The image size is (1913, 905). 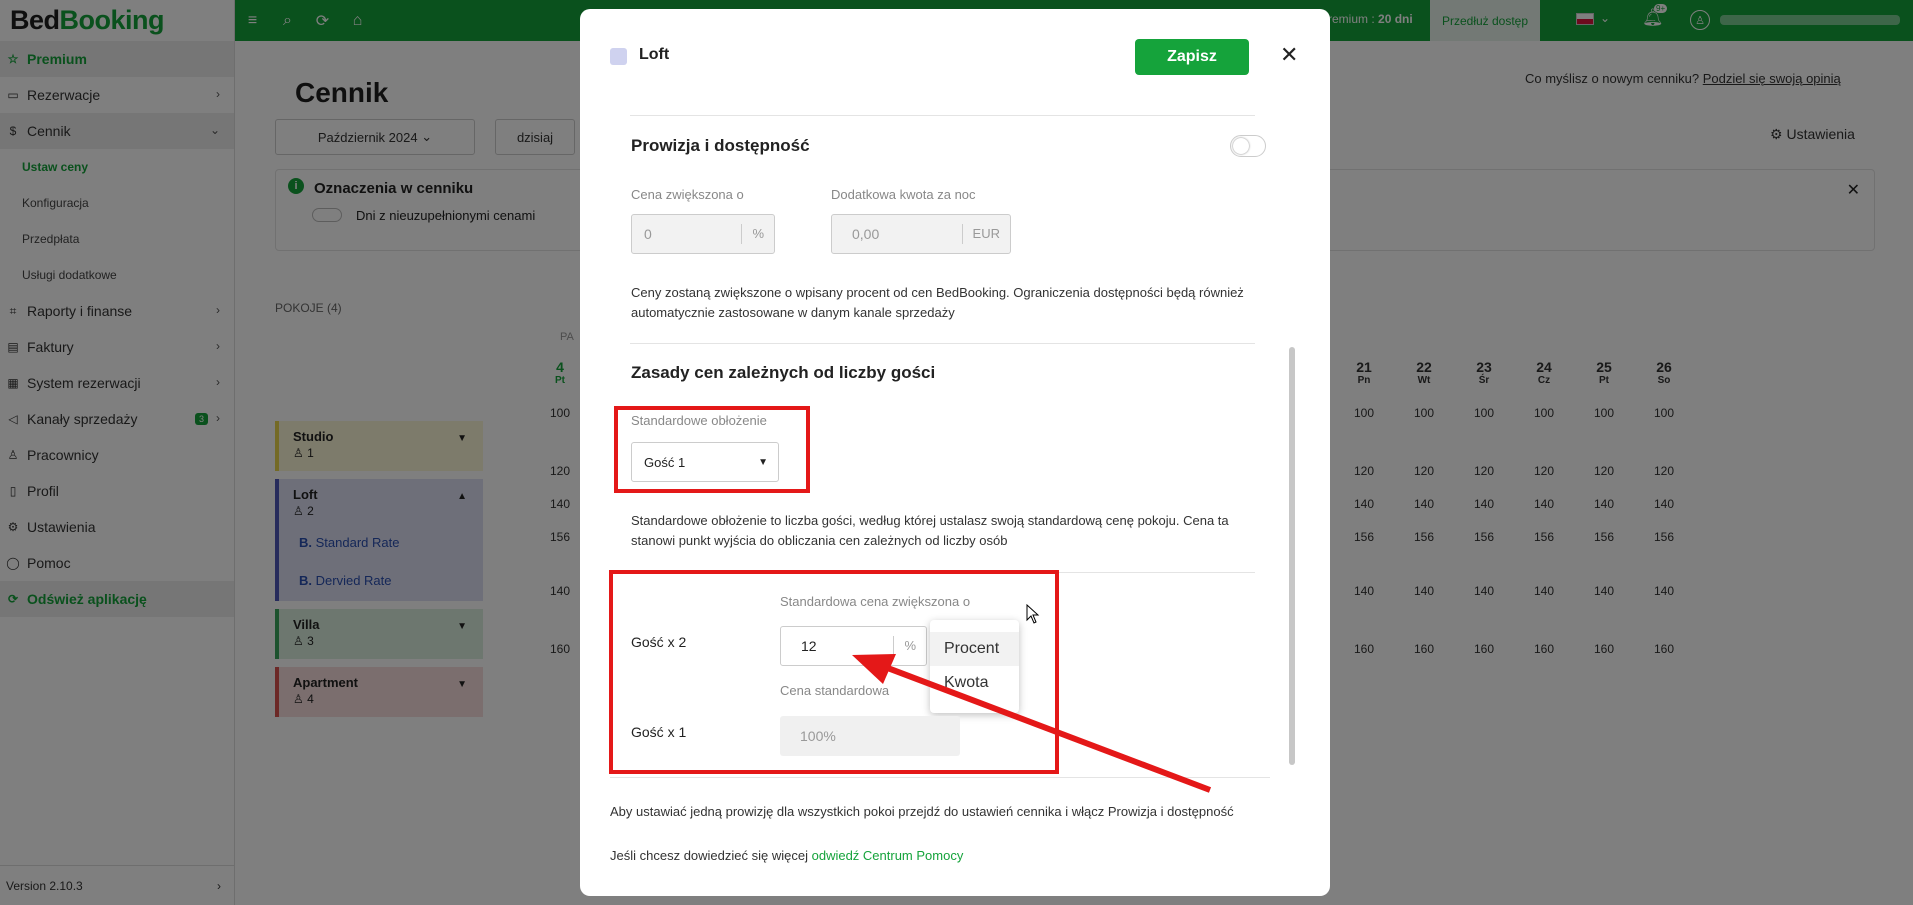 I want to click on annotation-arrow, so click(x=1032, y=723).